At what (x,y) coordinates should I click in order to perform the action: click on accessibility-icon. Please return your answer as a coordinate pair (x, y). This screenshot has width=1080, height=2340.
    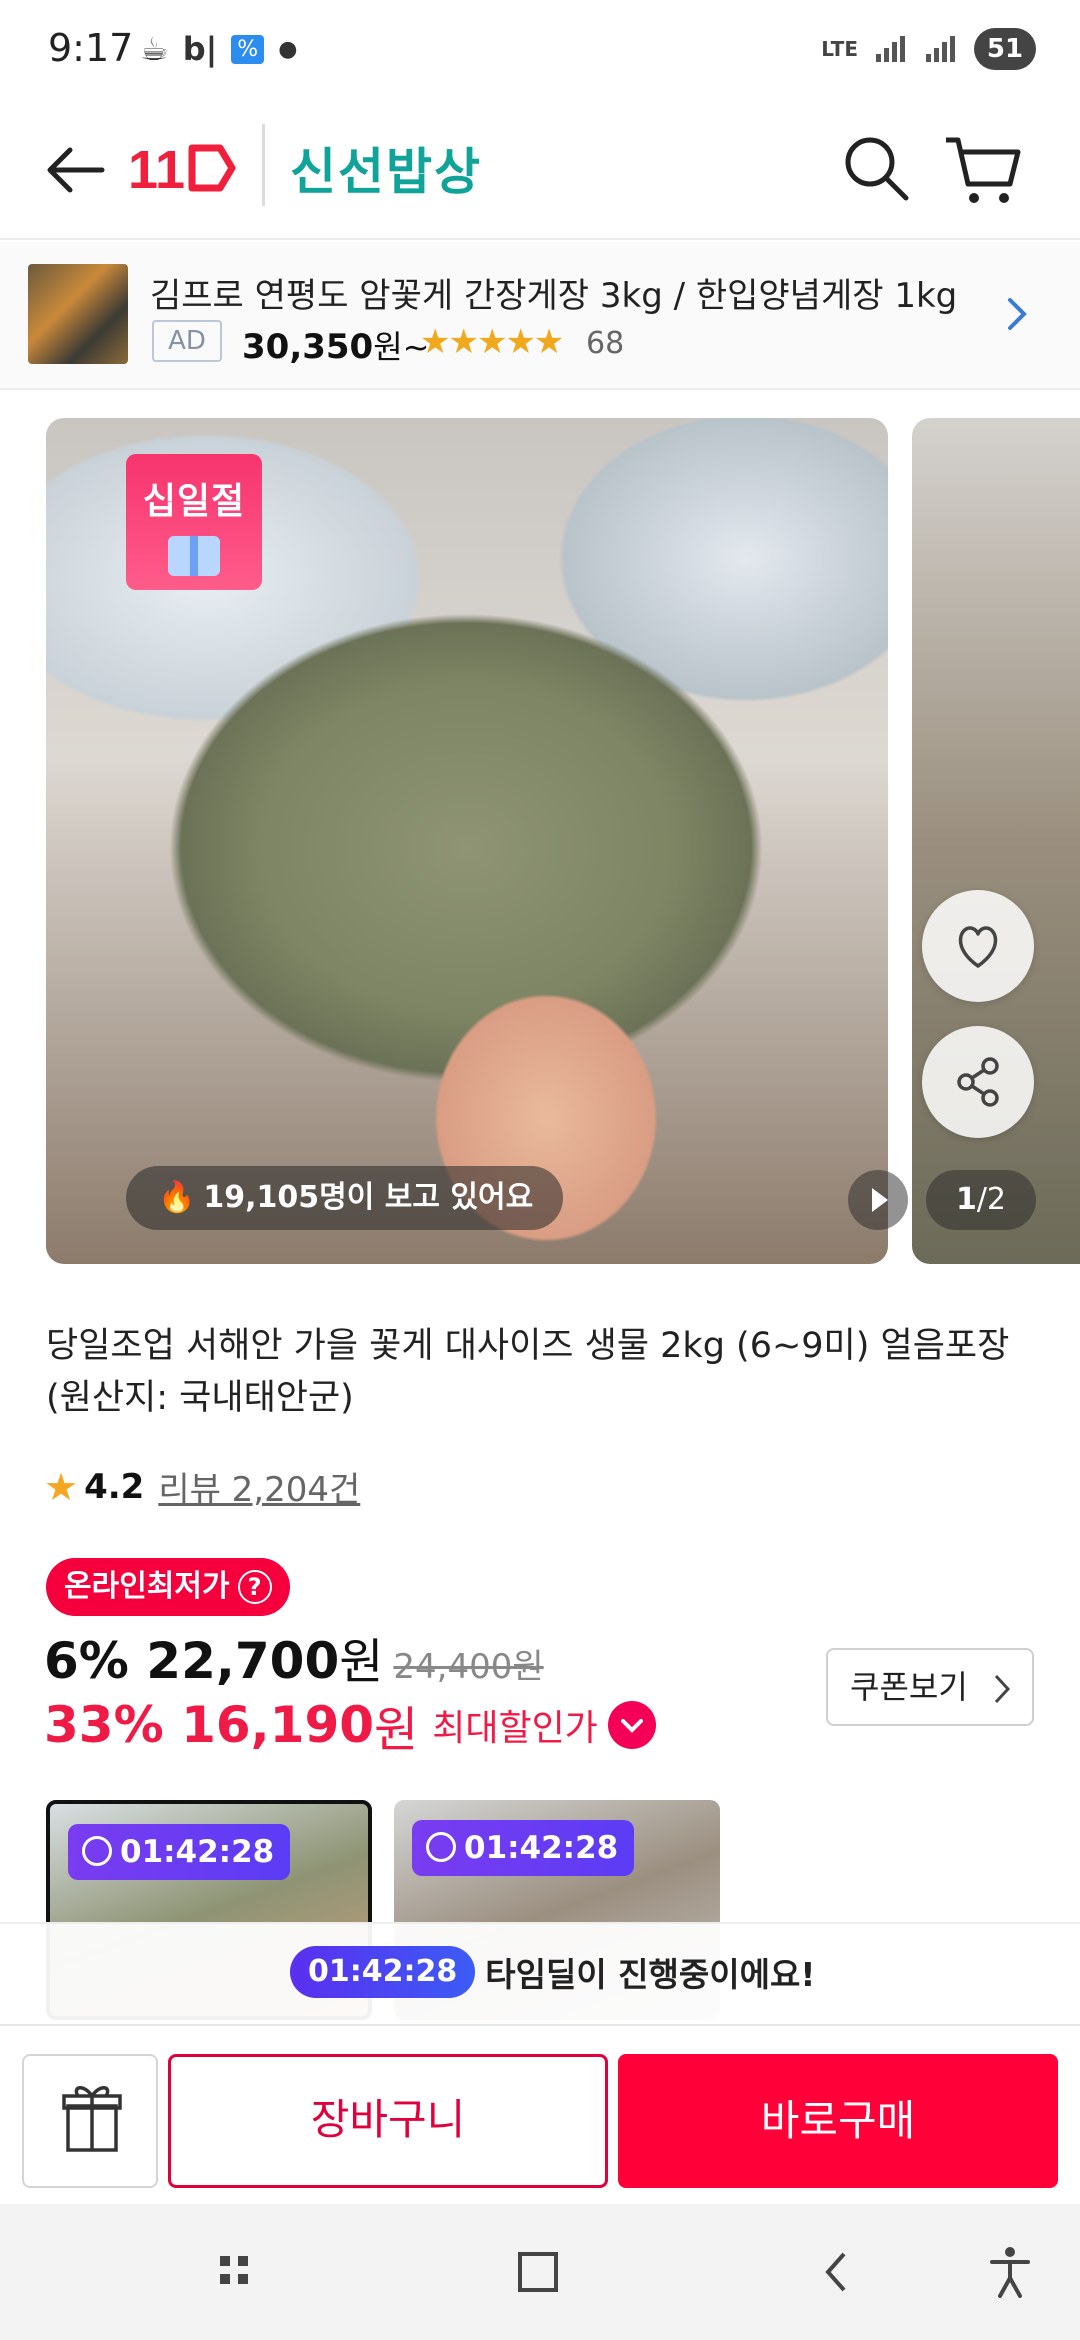
    Looking at the image, I should click on (1010, 2272).